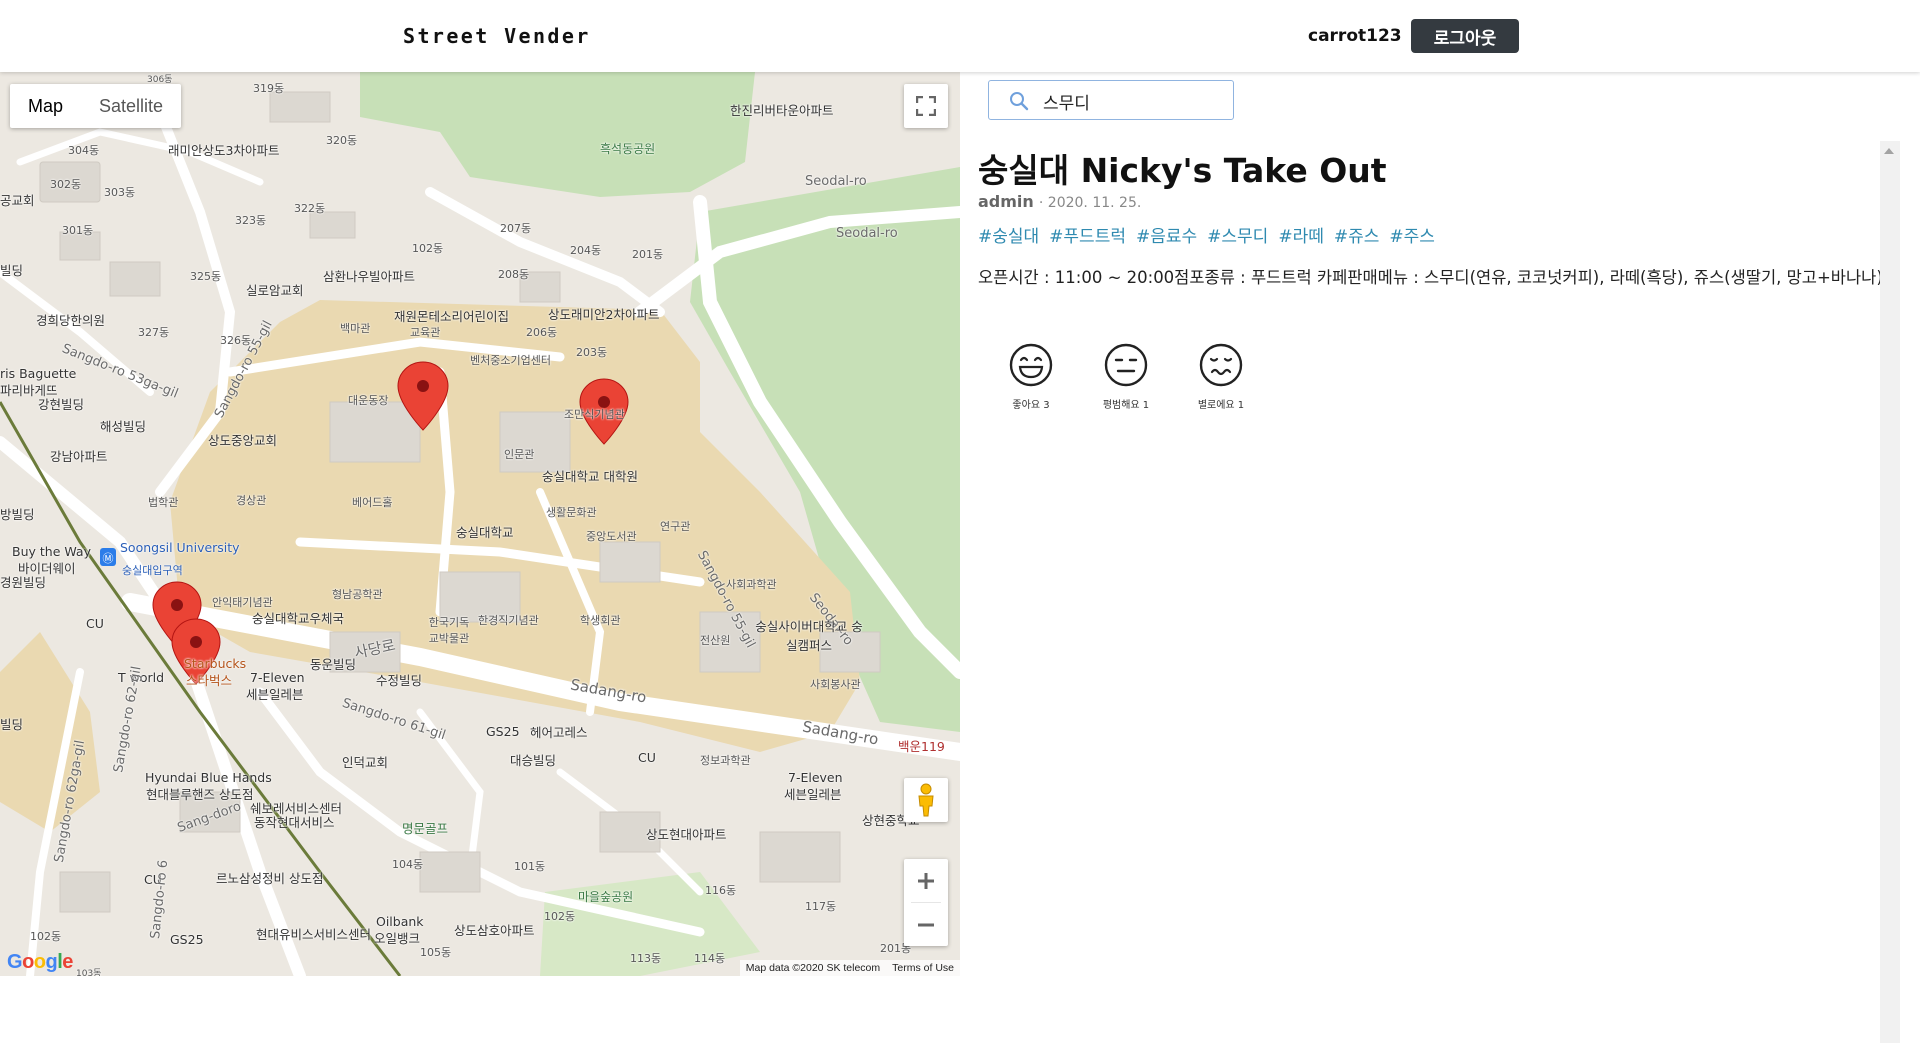 This screenshot has height=1043, width=1920. I want to click on map-label: 104동, so click(408, 864).